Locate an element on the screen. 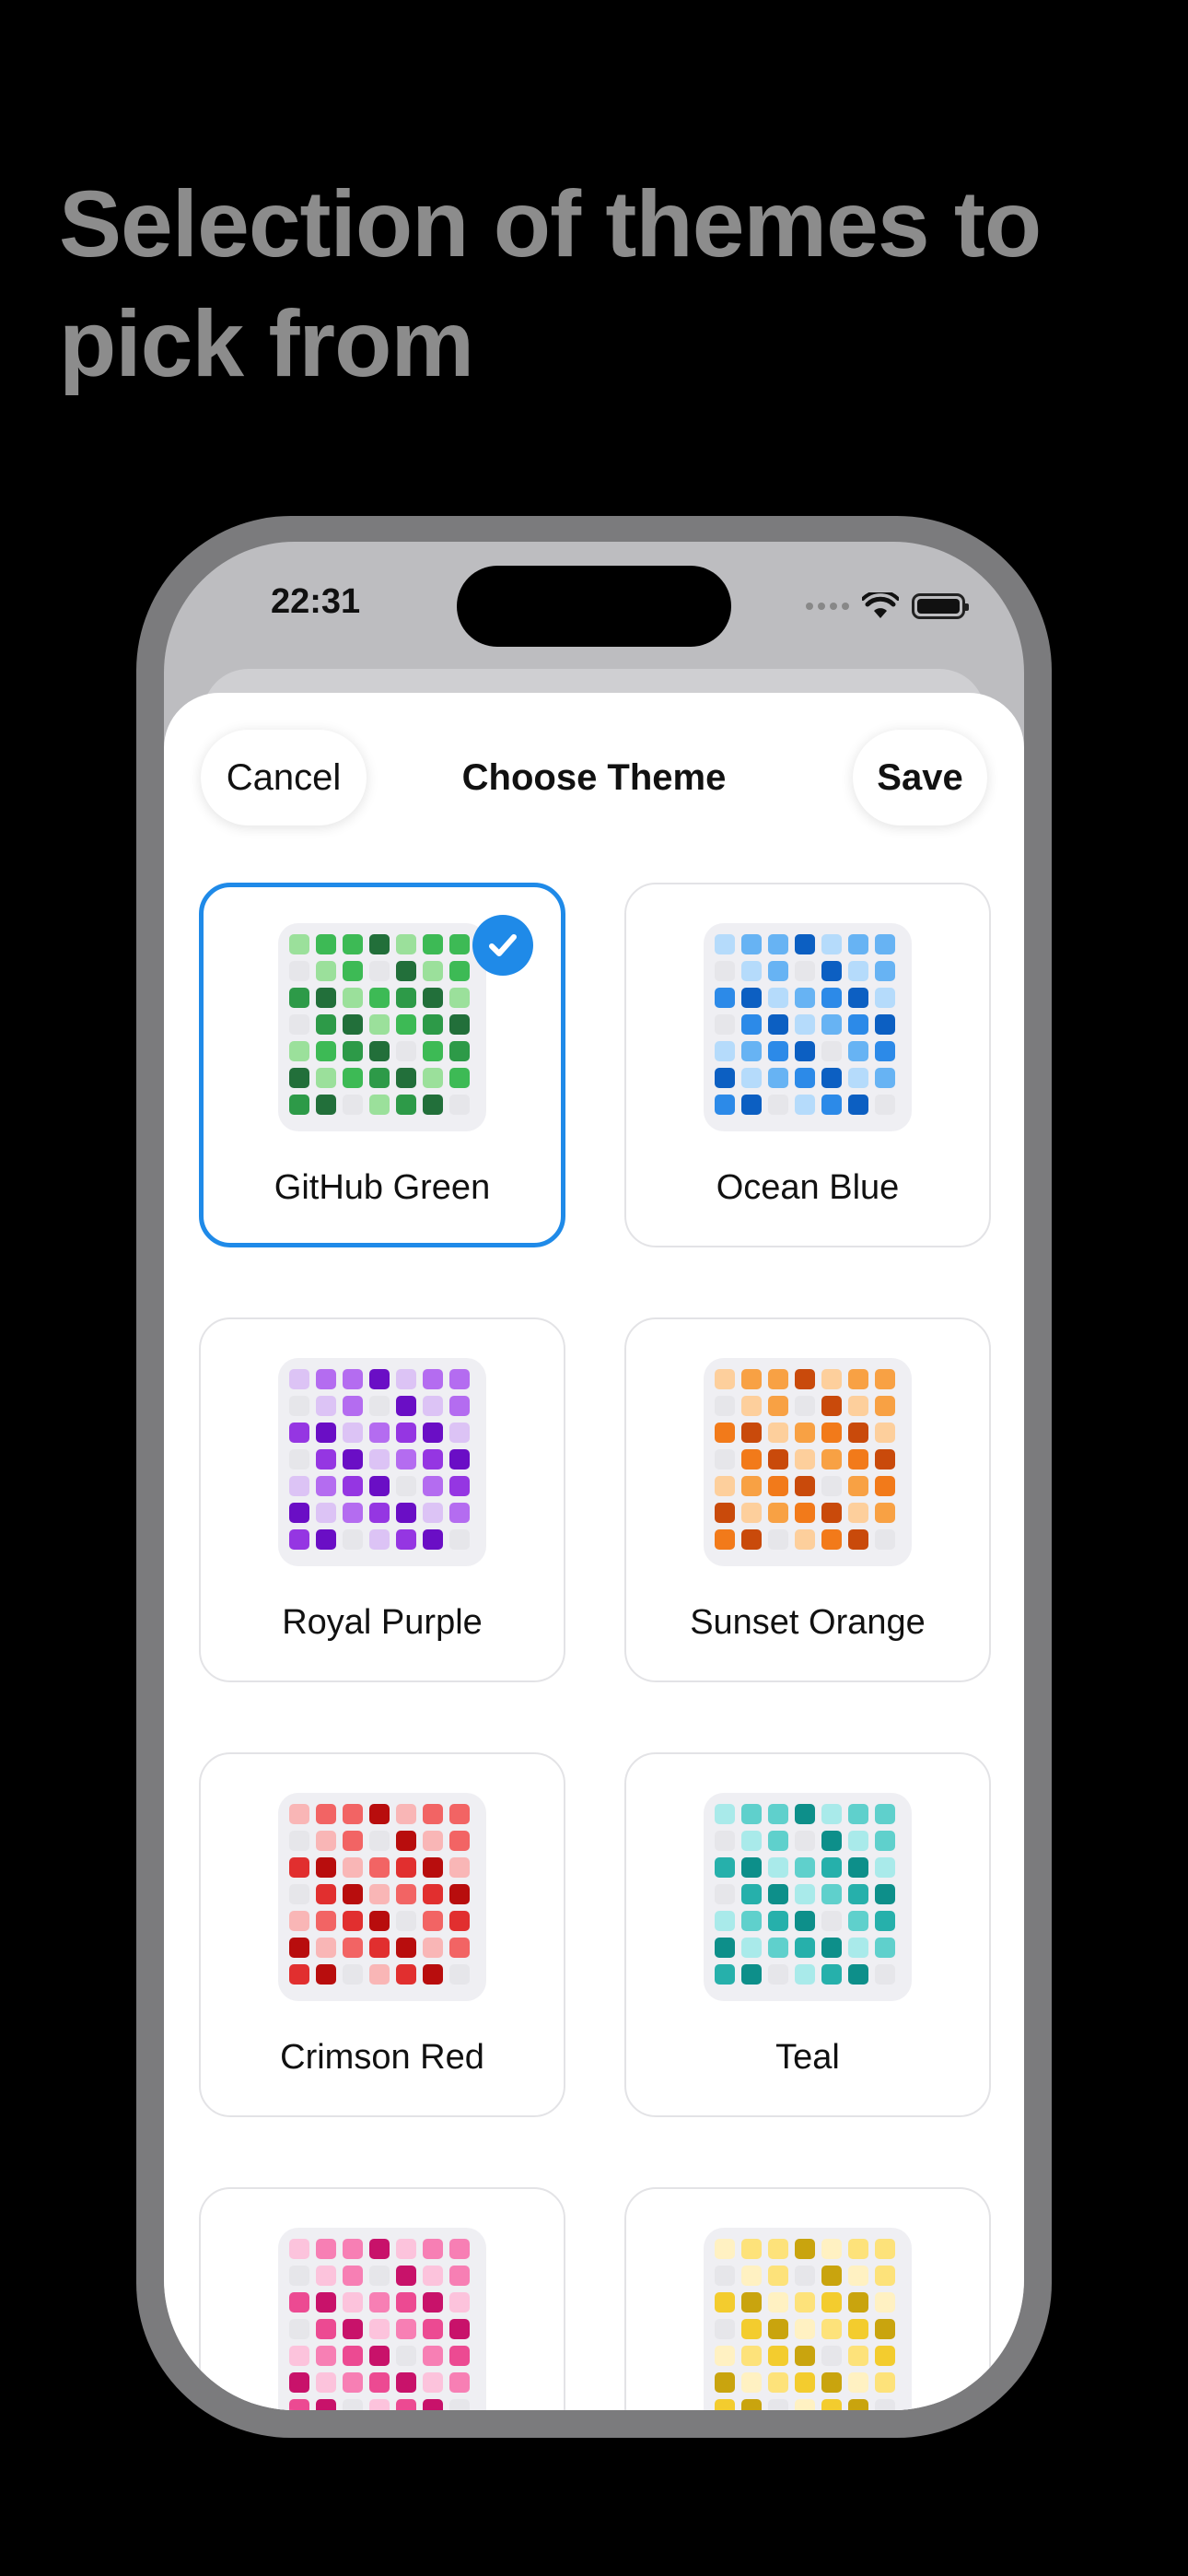 The image size is (1188, 2576). theme-card-yellow is located at coordinates (807, 2298).